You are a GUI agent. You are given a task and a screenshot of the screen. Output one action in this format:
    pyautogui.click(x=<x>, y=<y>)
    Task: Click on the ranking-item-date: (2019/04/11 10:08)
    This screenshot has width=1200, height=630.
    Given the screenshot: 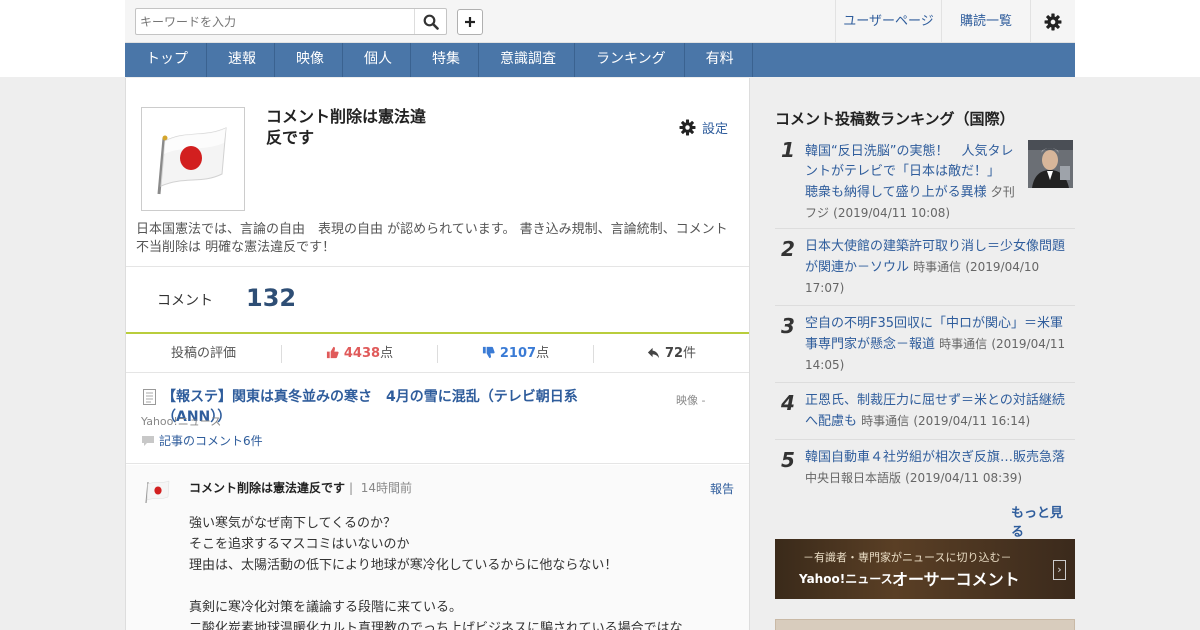 What is the action you would take?
    pyautogui.click(x=892, y=213)
    